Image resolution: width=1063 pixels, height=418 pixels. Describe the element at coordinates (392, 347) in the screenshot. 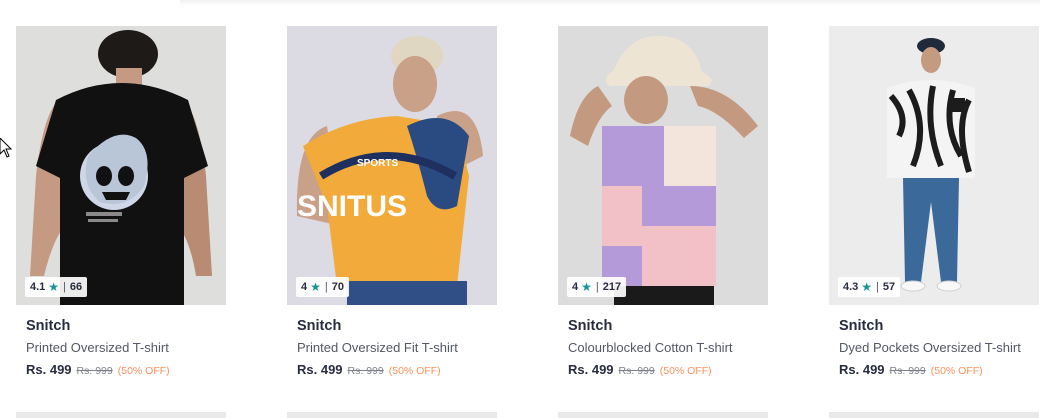

I see `product-name: Printed Oversized Fit T-shirt` at that location.